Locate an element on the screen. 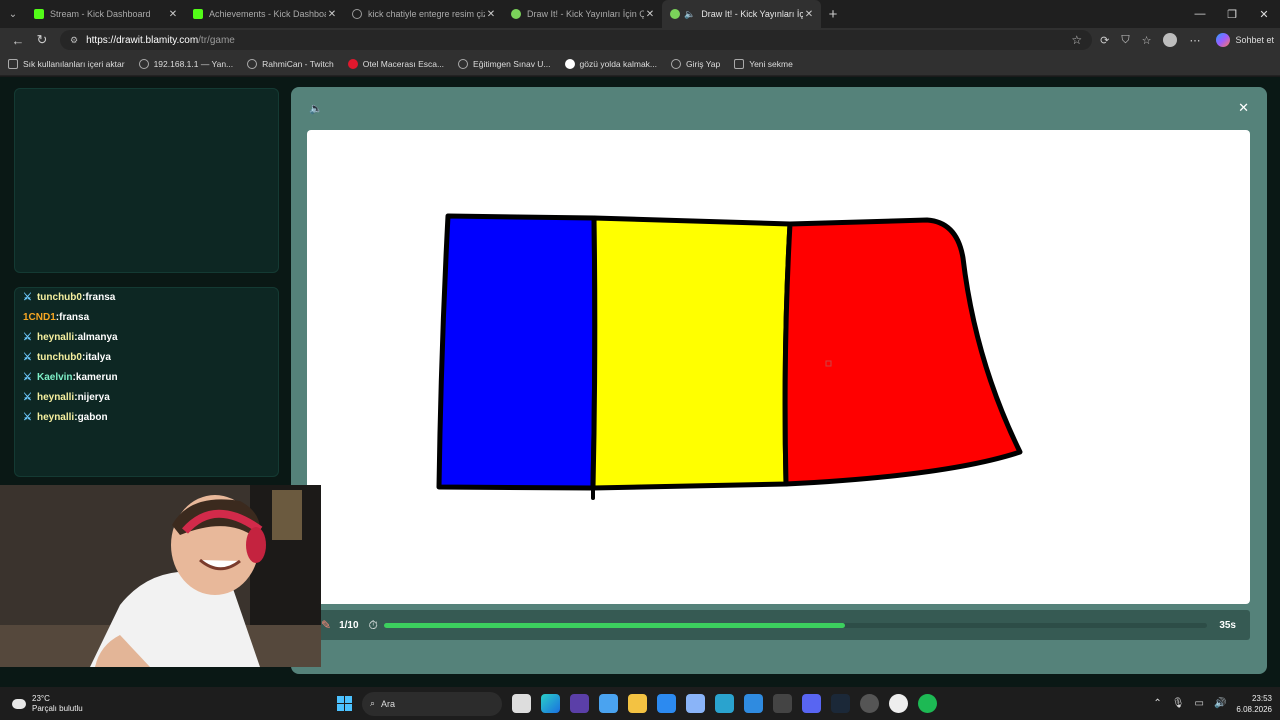 The width and height of the screenshot is (1280, 720). taskbar-search: ⌕ Ara is located at coordinates (432, 703).